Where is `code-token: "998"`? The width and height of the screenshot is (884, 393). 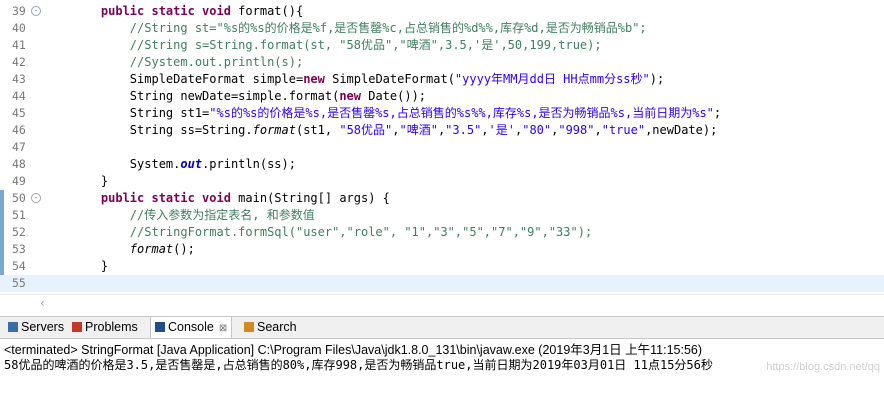 code-token: "998" is located at coordinates (576, 130).